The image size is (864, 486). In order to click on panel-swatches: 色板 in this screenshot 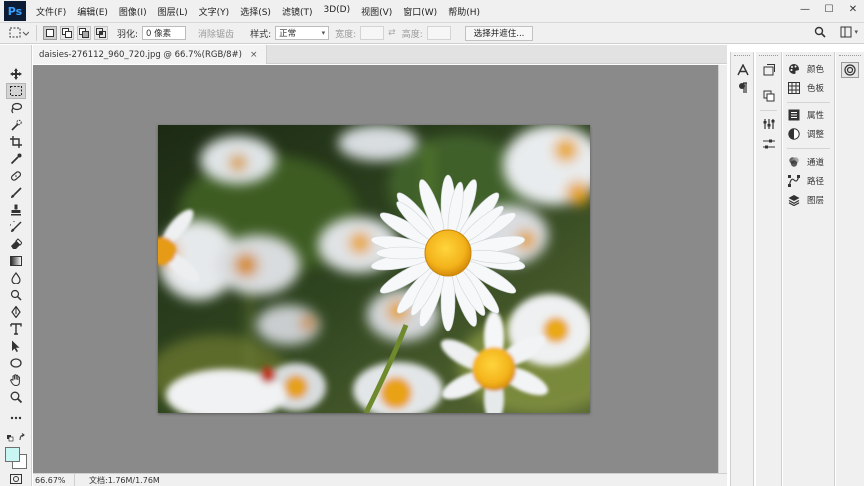, I will do `click(805, 88)`.